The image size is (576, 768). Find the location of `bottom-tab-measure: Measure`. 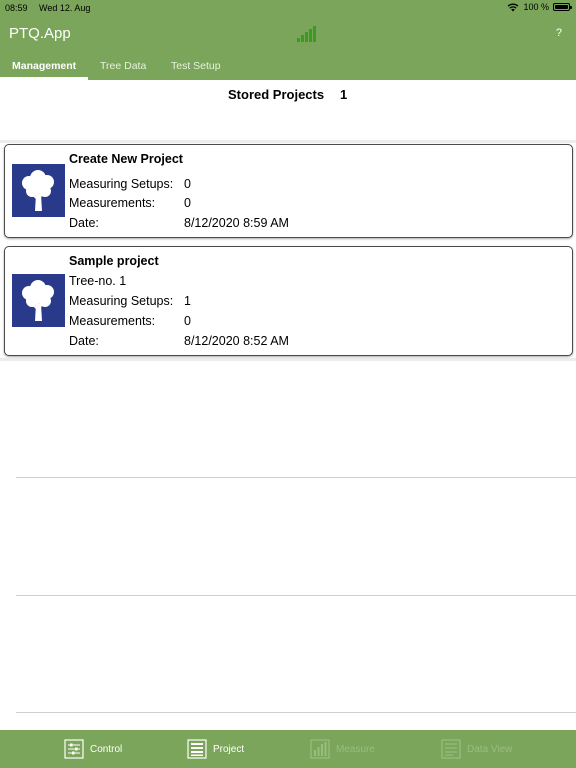

bottom-tab-measure: Measure is located at coordinates (342, 749).